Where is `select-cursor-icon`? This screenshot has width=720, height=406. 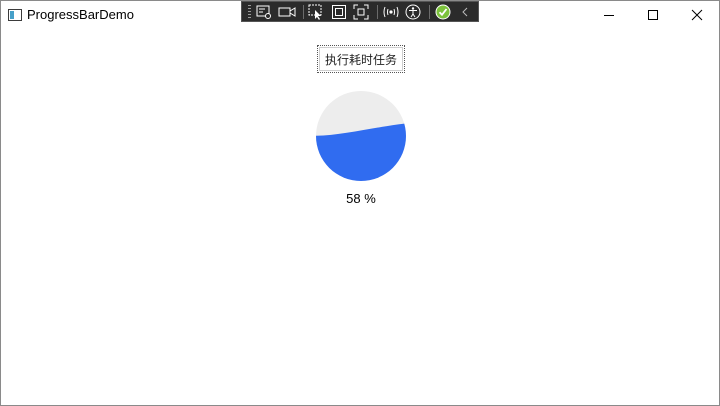 select-cursor-icon is located at coordinates (315, 12).